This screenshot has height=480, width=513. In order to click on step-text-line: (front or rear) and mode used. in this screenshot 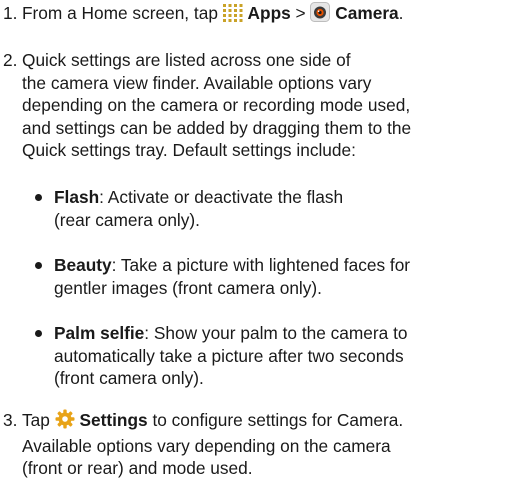, I will do `click(137, 468)`.